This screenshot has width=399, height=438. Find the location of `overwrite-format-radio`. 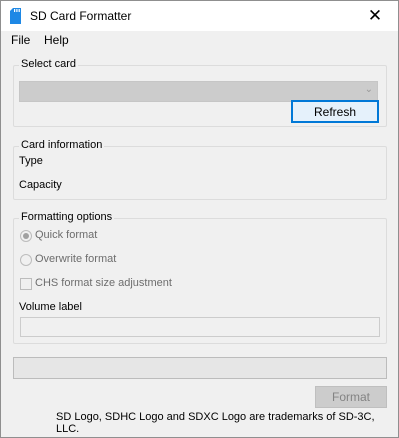

overwrite-format-radio is located at coordinates (26, 260).